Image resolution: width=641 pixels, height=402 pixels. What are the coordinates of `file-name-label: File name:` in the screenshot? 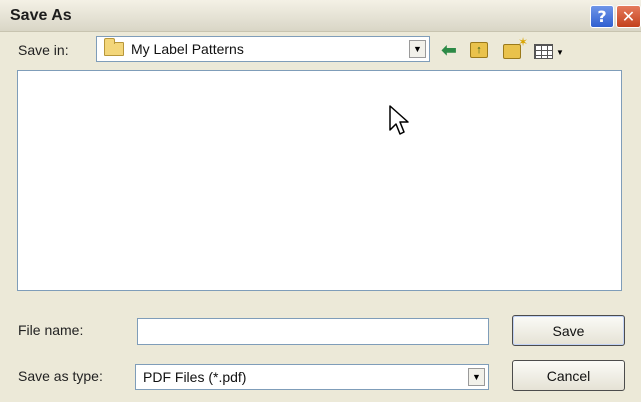 It's located at (51, 330).